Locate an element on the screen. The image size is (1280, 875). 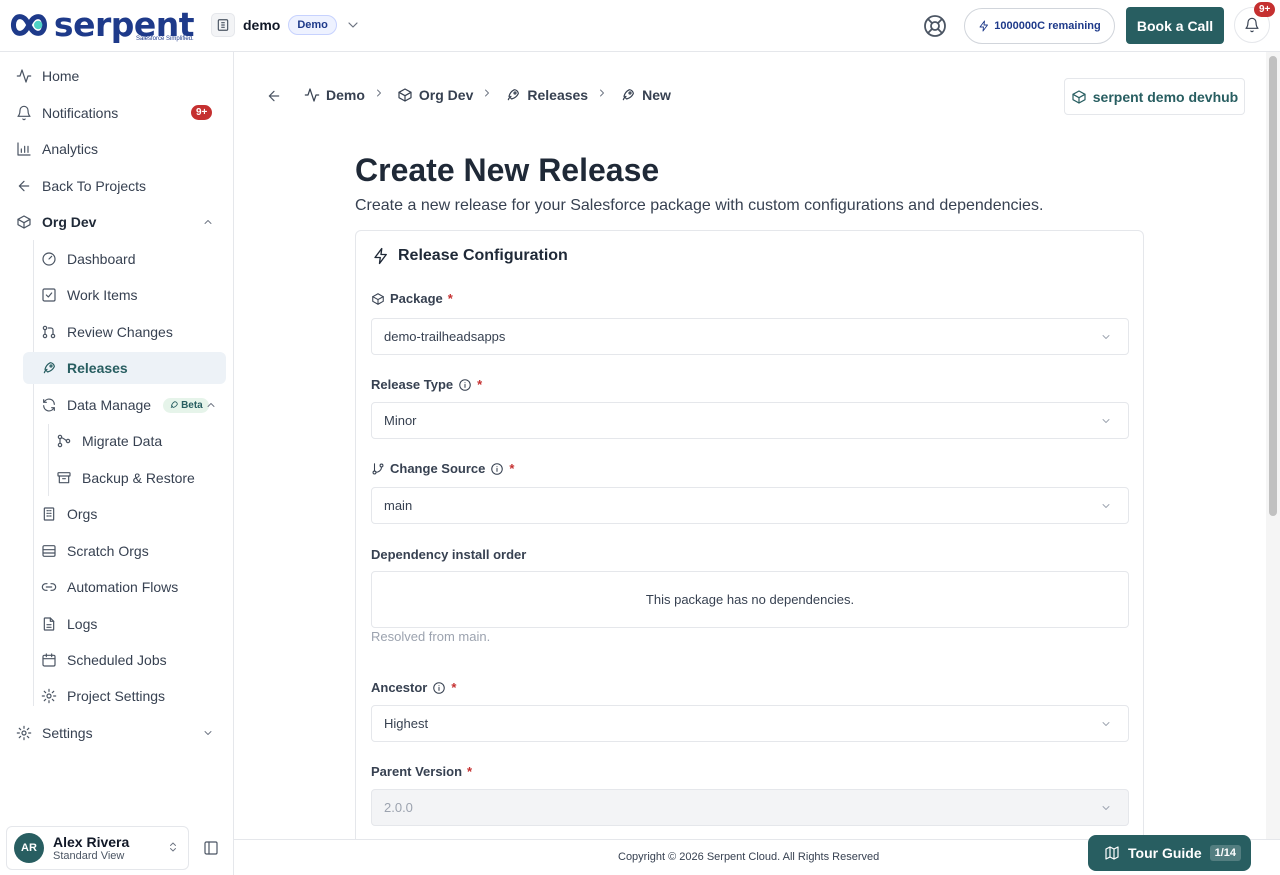
sidebar-item-scheduled-jobs: Scheduled Jobs is located at coordinates (104, 660).